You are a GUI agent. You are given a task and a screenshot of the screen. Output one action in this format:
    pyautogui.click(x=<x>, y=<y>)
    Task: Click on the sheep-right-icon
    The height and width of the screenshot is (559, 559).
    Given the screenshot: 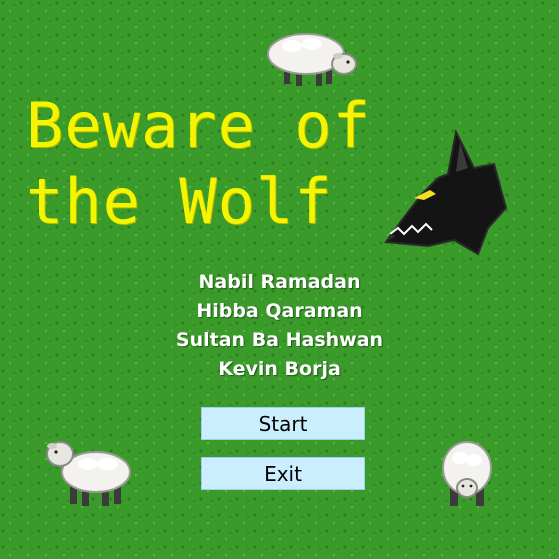 What is the action you would take?
    pyautogui.click(x=467, y=473)
    